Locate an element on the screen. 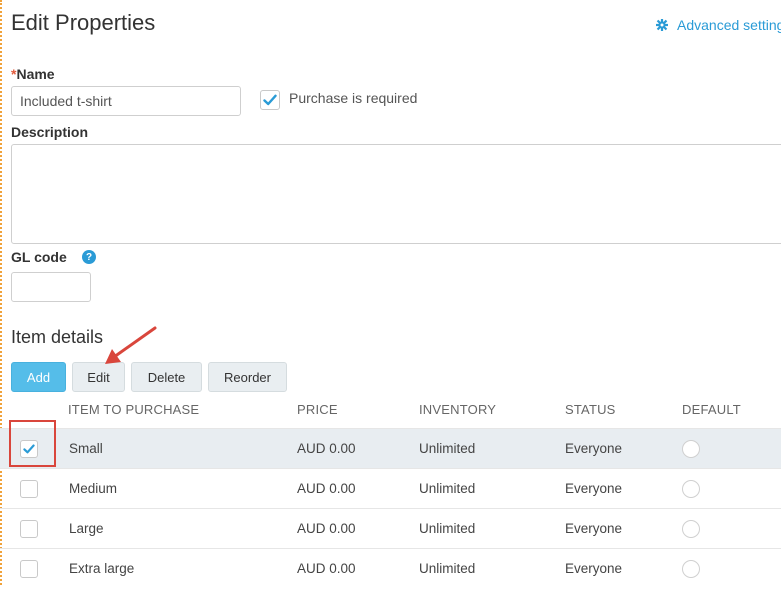 This screenshot has height=589, width=781. item-name: Medium is located at coordinates (93, 488).